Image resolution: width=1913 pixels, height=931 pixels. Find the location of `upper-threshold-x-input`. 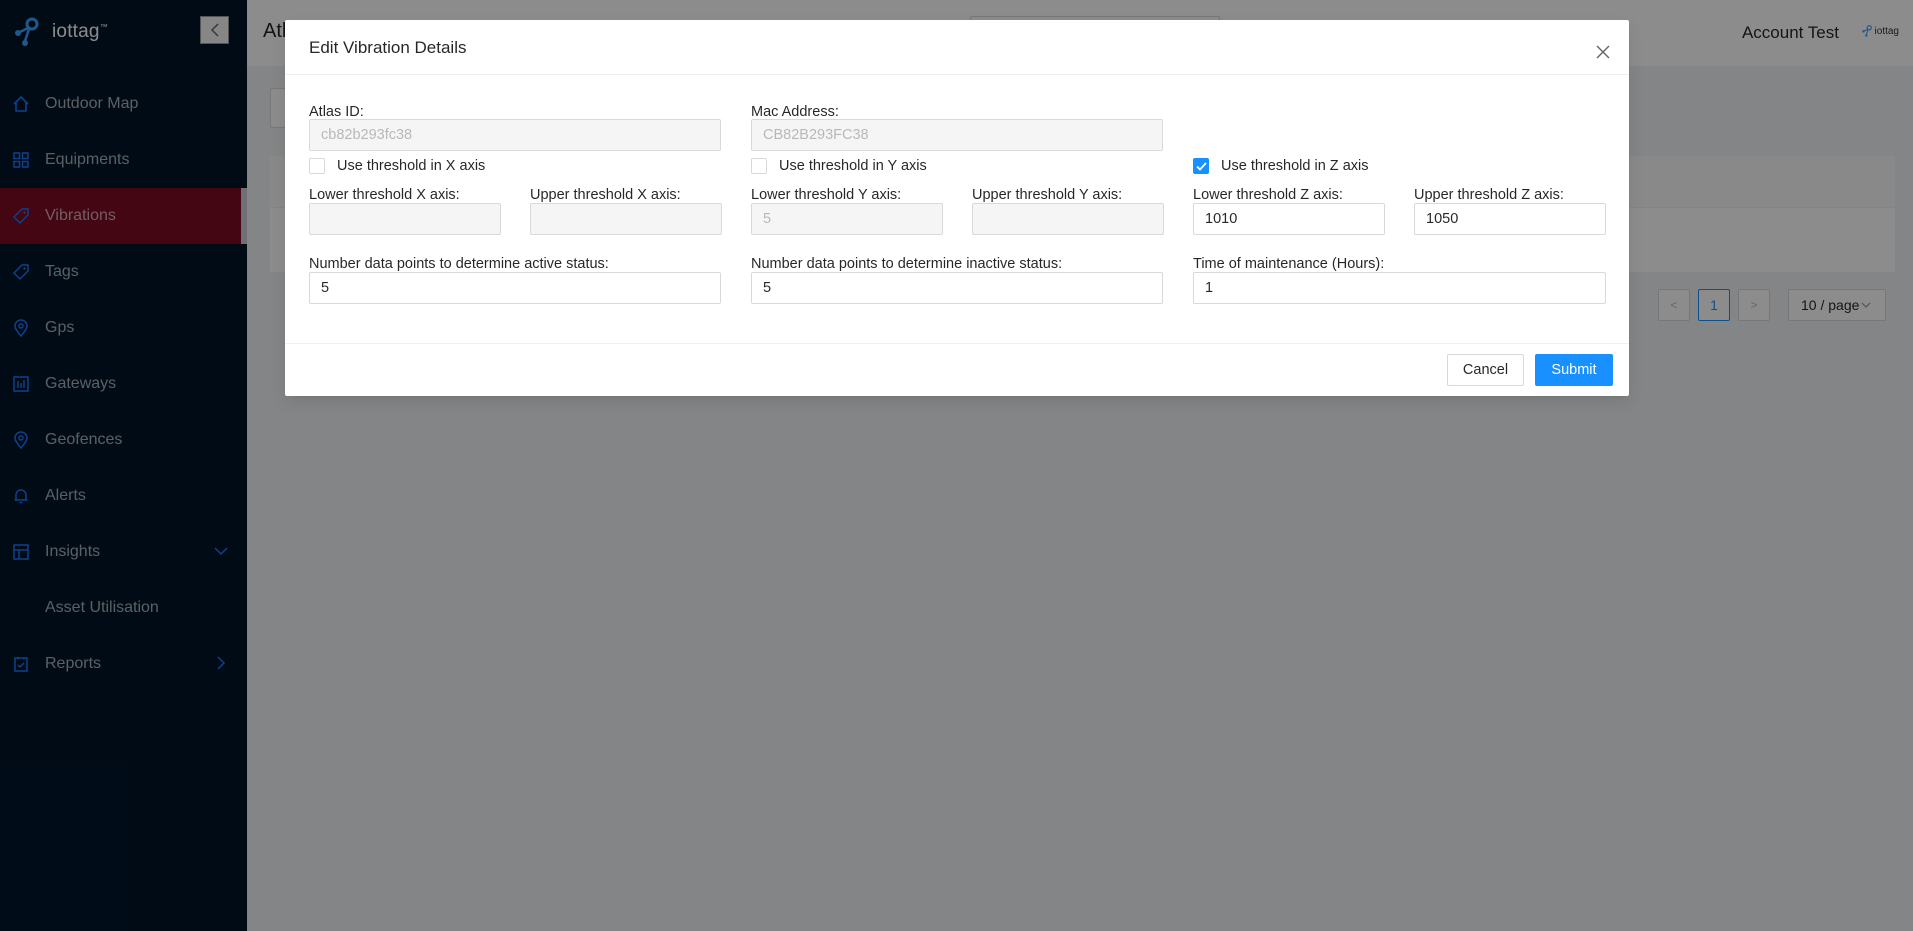

upper-threshold-x-input is located at coordinates (626, 219).